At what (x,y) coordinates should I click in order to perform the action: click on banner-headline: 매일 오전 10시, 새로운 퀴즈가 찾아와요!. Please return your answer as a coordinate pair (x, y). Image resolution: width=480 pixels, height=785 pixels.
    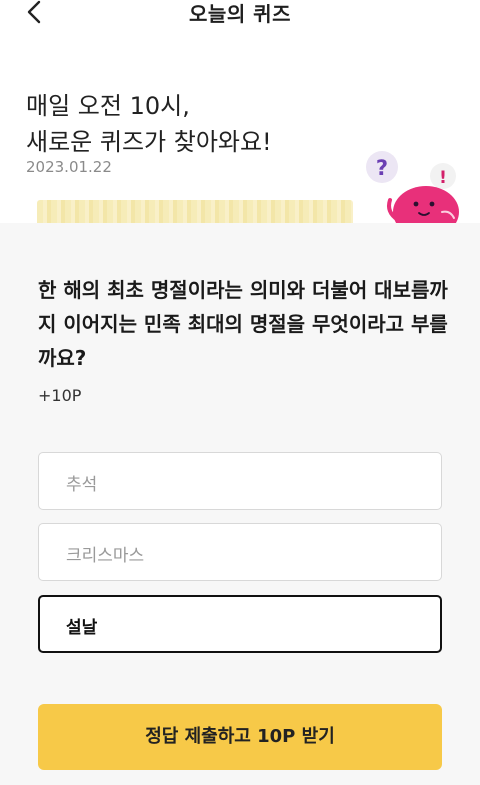
    Looking at the image, I should click on (149, 124).